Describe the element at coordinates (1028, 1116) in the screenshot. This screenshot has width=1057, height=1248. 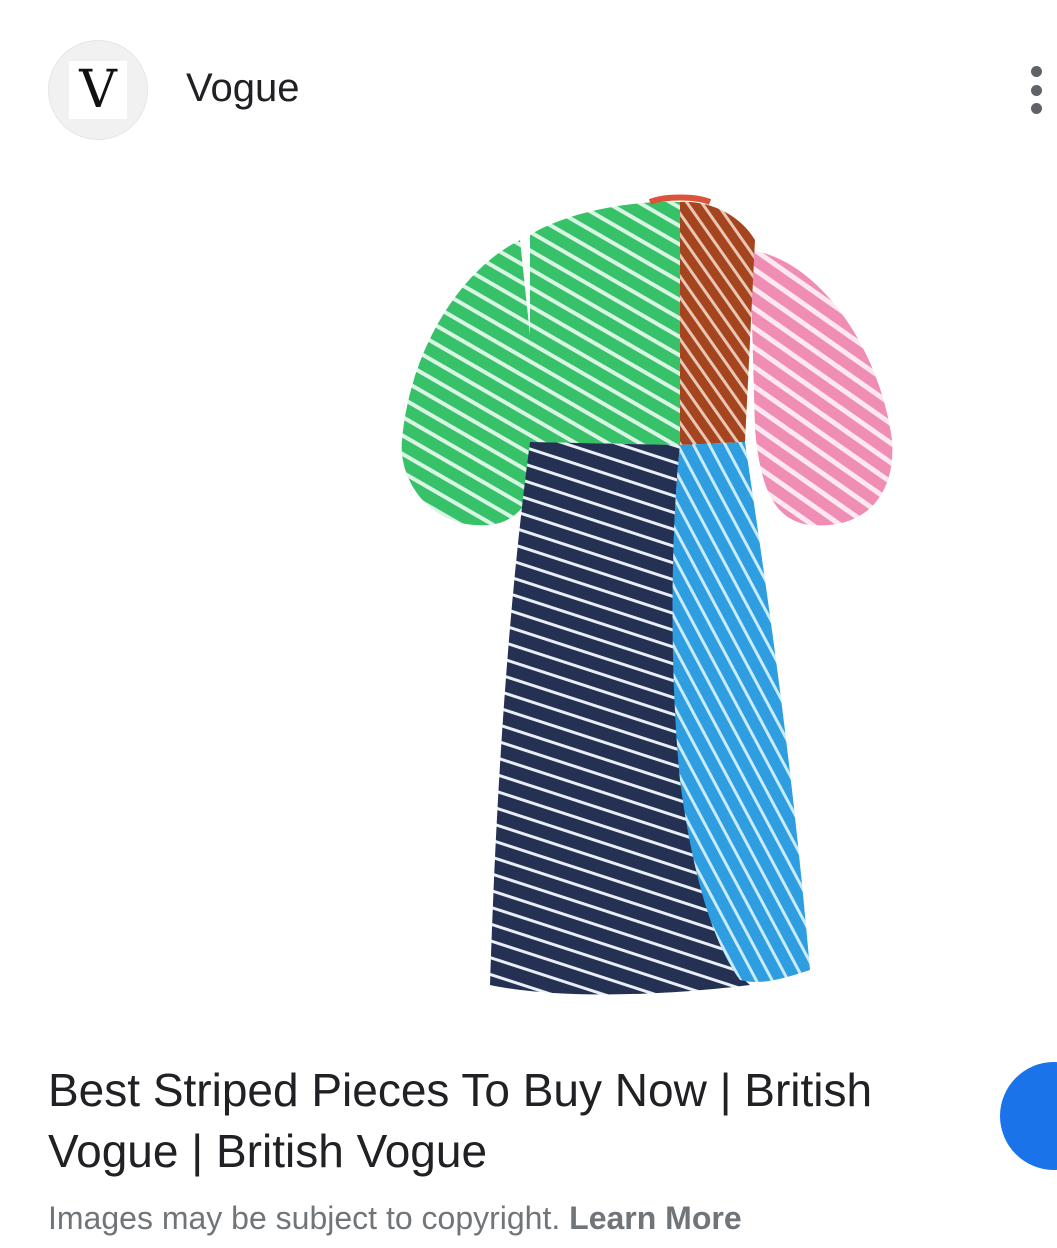
I see `visit-button` at that location.